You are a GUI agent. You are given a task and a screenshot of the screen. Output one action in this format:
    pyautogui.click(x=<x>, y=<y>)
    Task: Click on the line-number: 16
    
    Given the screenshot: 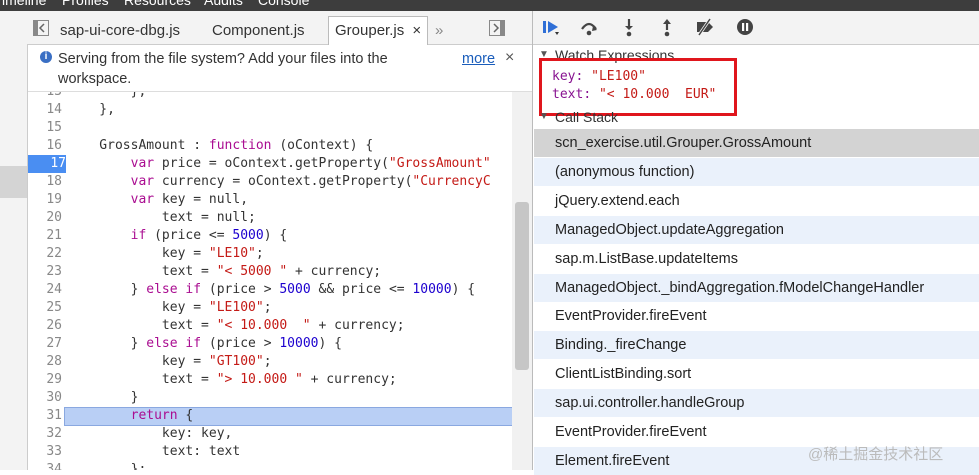 What is the action you would take?
    pyautogui.click(x=45, y=146)
    